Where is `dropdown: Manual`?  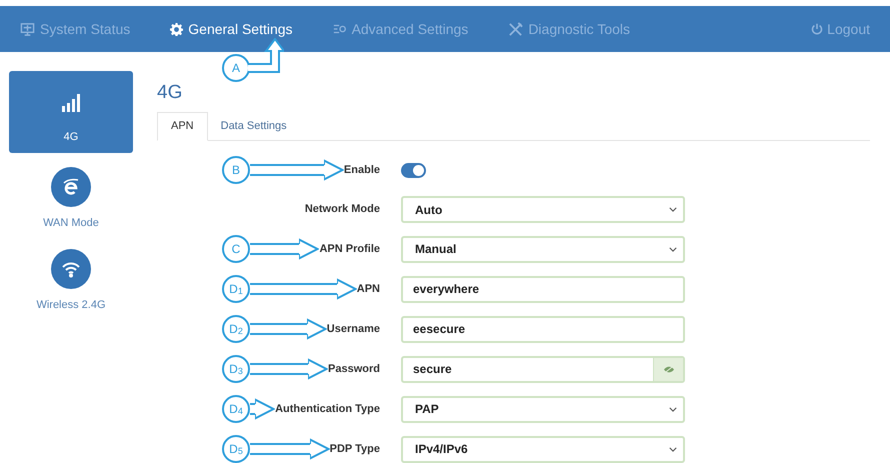 dropdown: Manual is located at coordinates (543, 249).